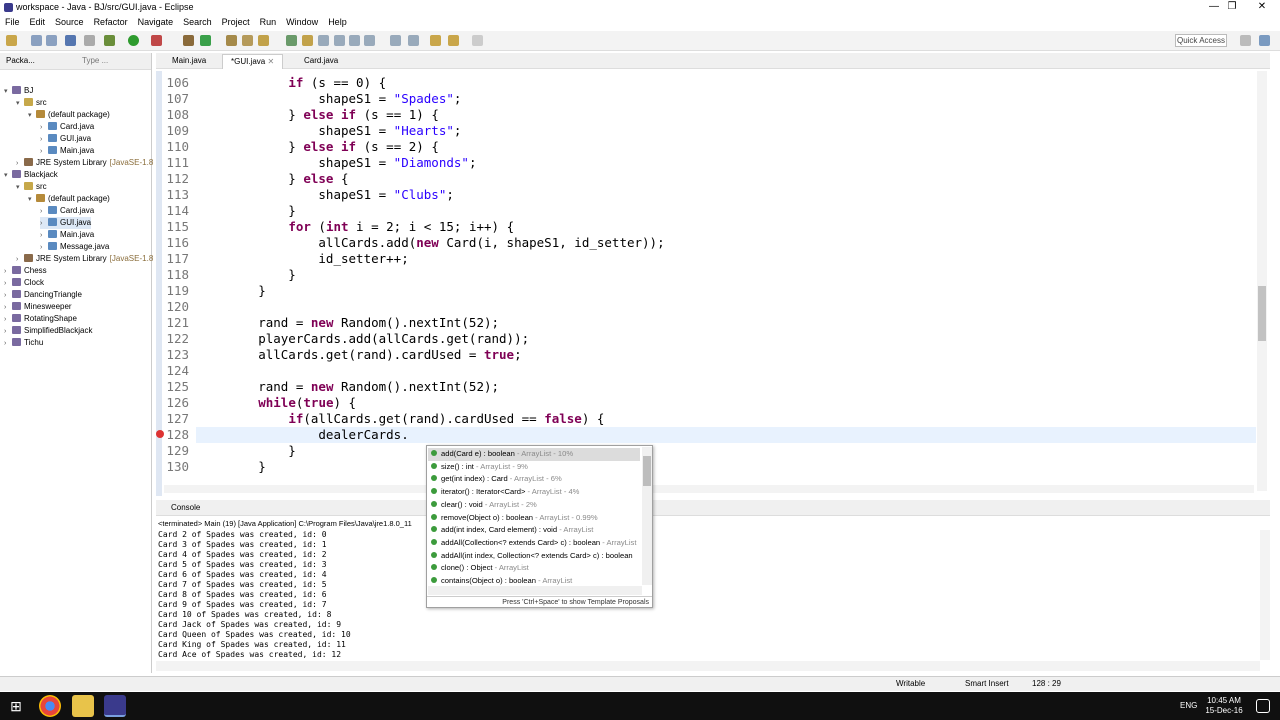  What do you see at coordinates (534, 467) in the screenshot?
I see `proposal-item: size() : int - ArrayList - 9%` at bounding box center [534, 467].